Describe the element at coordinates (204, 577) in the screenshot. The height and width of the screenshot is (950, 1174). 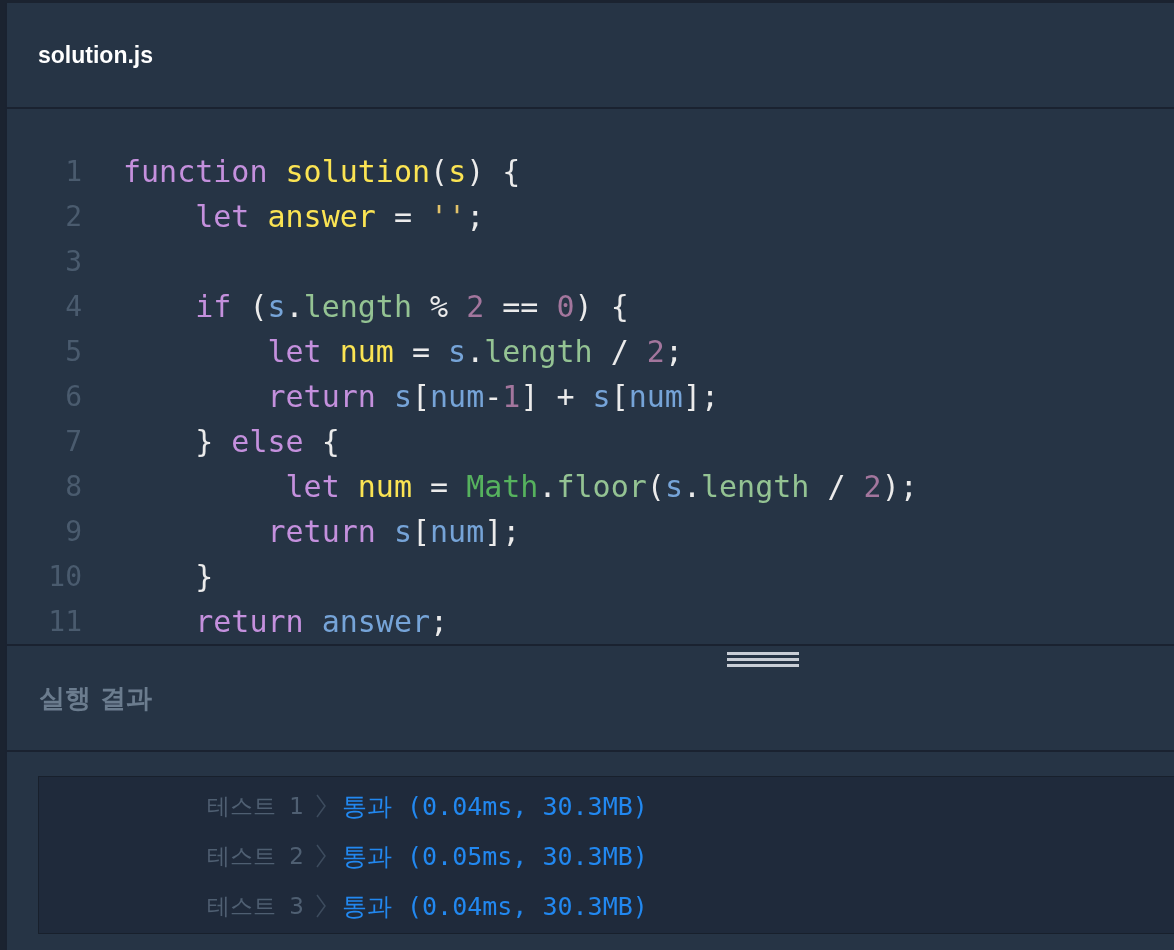
I see `code-line: }` at that location.